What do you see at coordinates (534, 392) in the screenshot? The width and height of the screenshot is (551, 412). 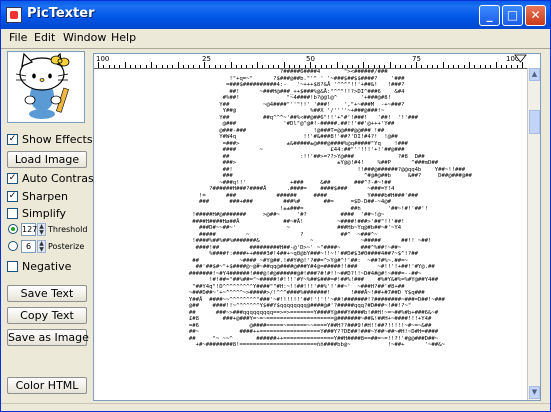 I see `scroll-down-arrow-icon: ▼` at bounding box center [534, 392].